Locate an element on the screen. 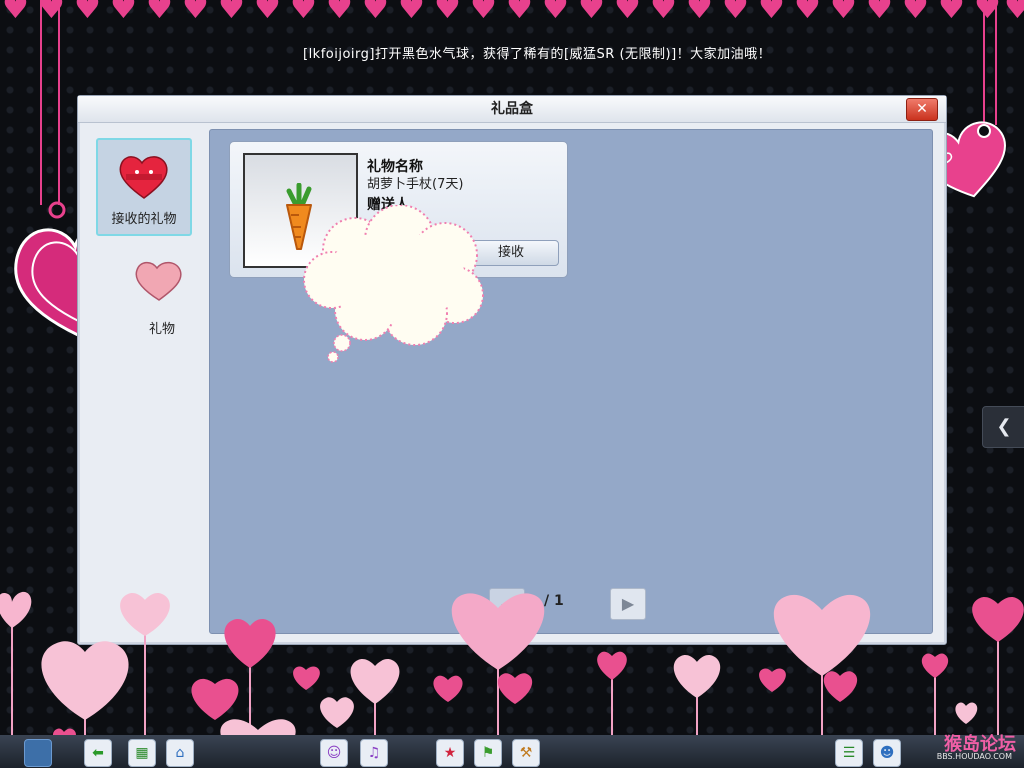 The image size is (1024, 768). window-title: 礼品盒 is located at coordinates (512, 109).